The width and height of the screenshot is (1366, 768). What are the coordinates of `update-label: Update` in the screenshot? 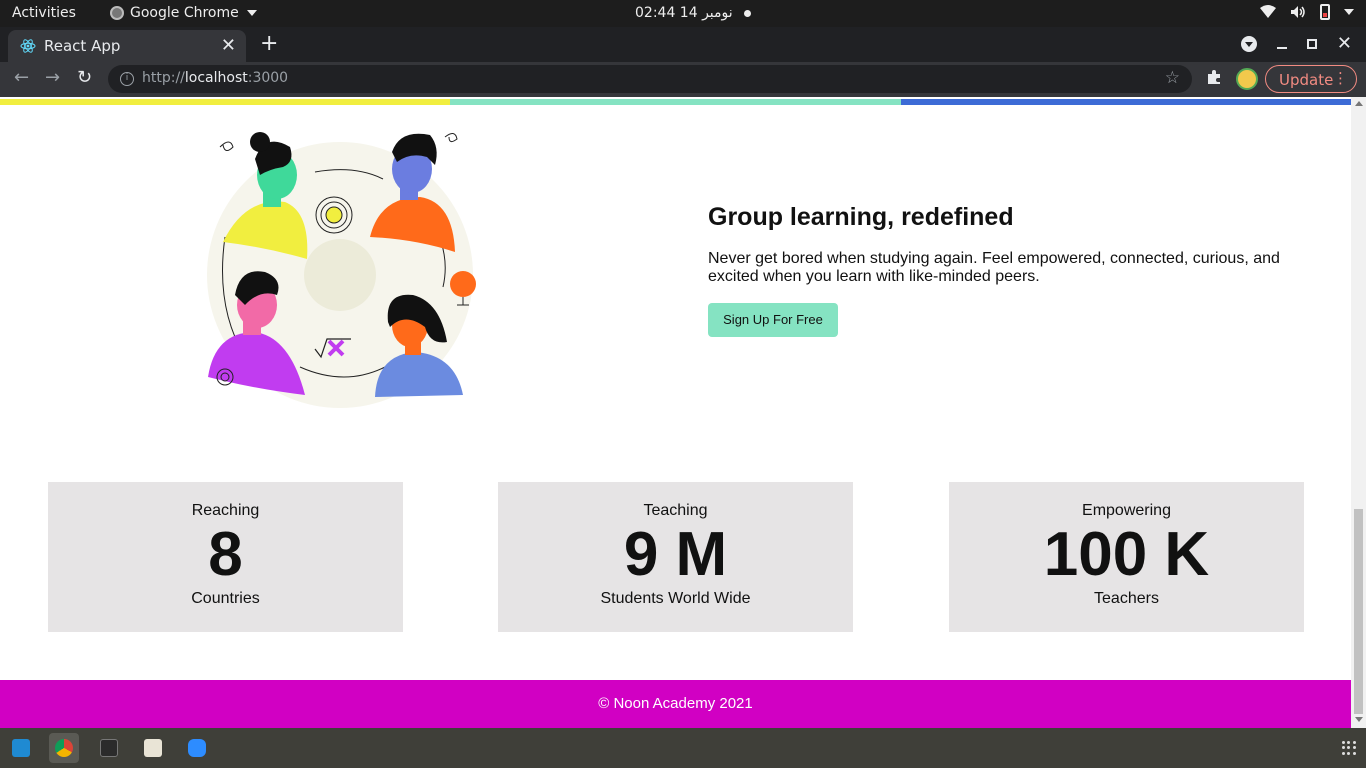 It's located at (1306, 80).